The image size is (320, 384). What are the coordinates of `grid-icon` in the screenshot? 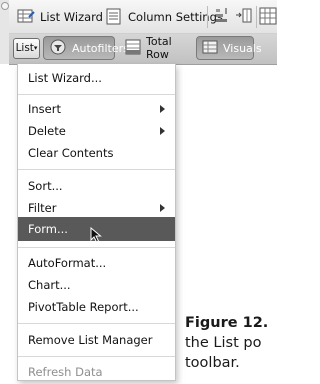 It's located at (268, 15).